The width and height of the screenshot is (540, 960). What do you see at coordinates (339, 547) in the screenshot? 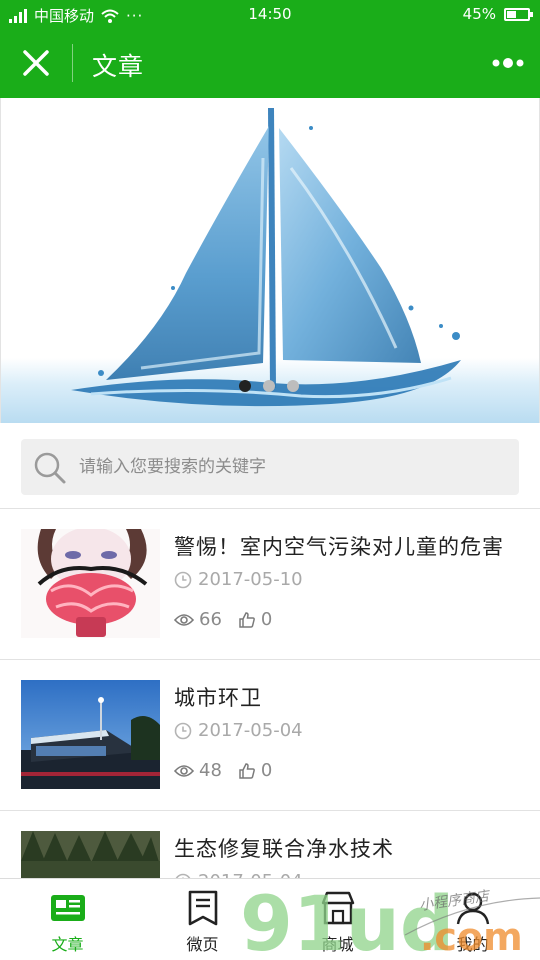
I see `article-title: 警惕！室内空气污染对儿童的危害` at bounding box center [339, 547].